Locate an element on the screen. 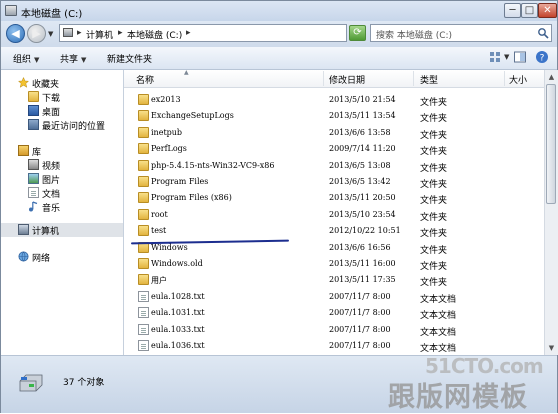  share-menu: 共享 ▼ is located at coordinates (73, 58).